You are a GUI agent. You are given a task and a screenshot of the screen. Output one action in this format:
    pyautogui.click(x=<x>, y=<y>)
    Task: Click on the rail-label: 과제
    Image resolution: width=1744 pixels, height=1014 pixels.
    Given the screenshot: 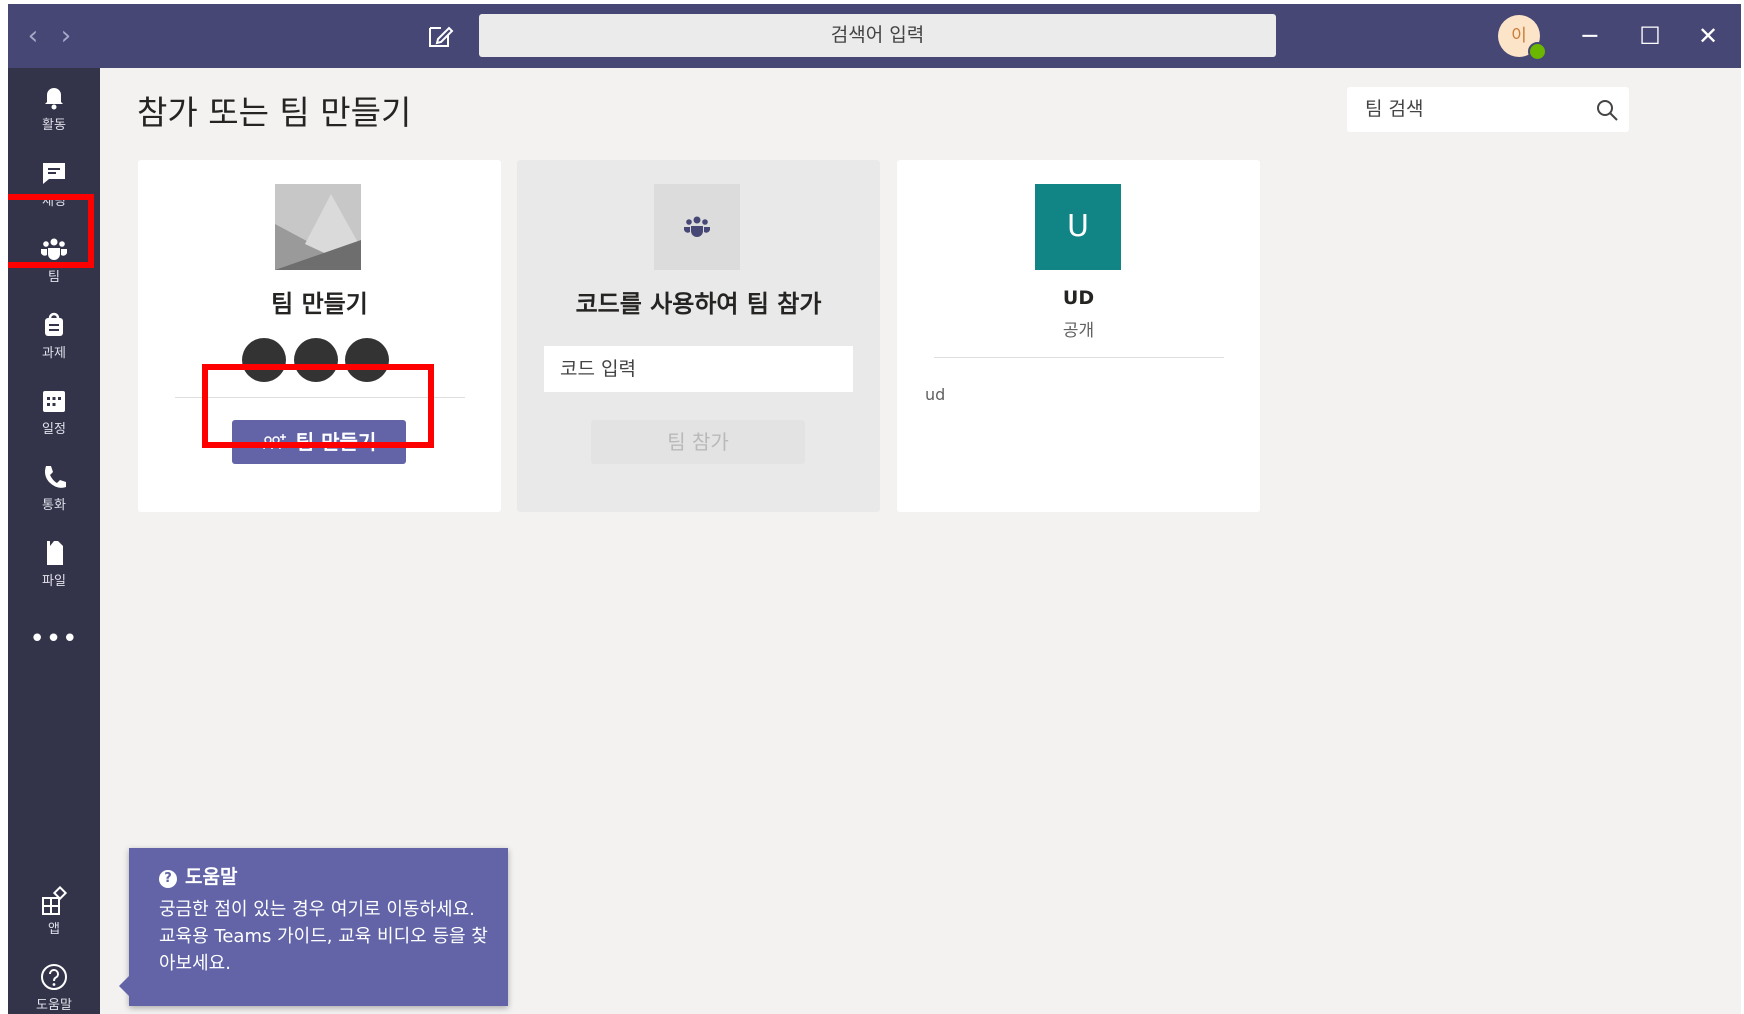 What is the action you would take?
    pyautogui.click(x=54, y=353)
    